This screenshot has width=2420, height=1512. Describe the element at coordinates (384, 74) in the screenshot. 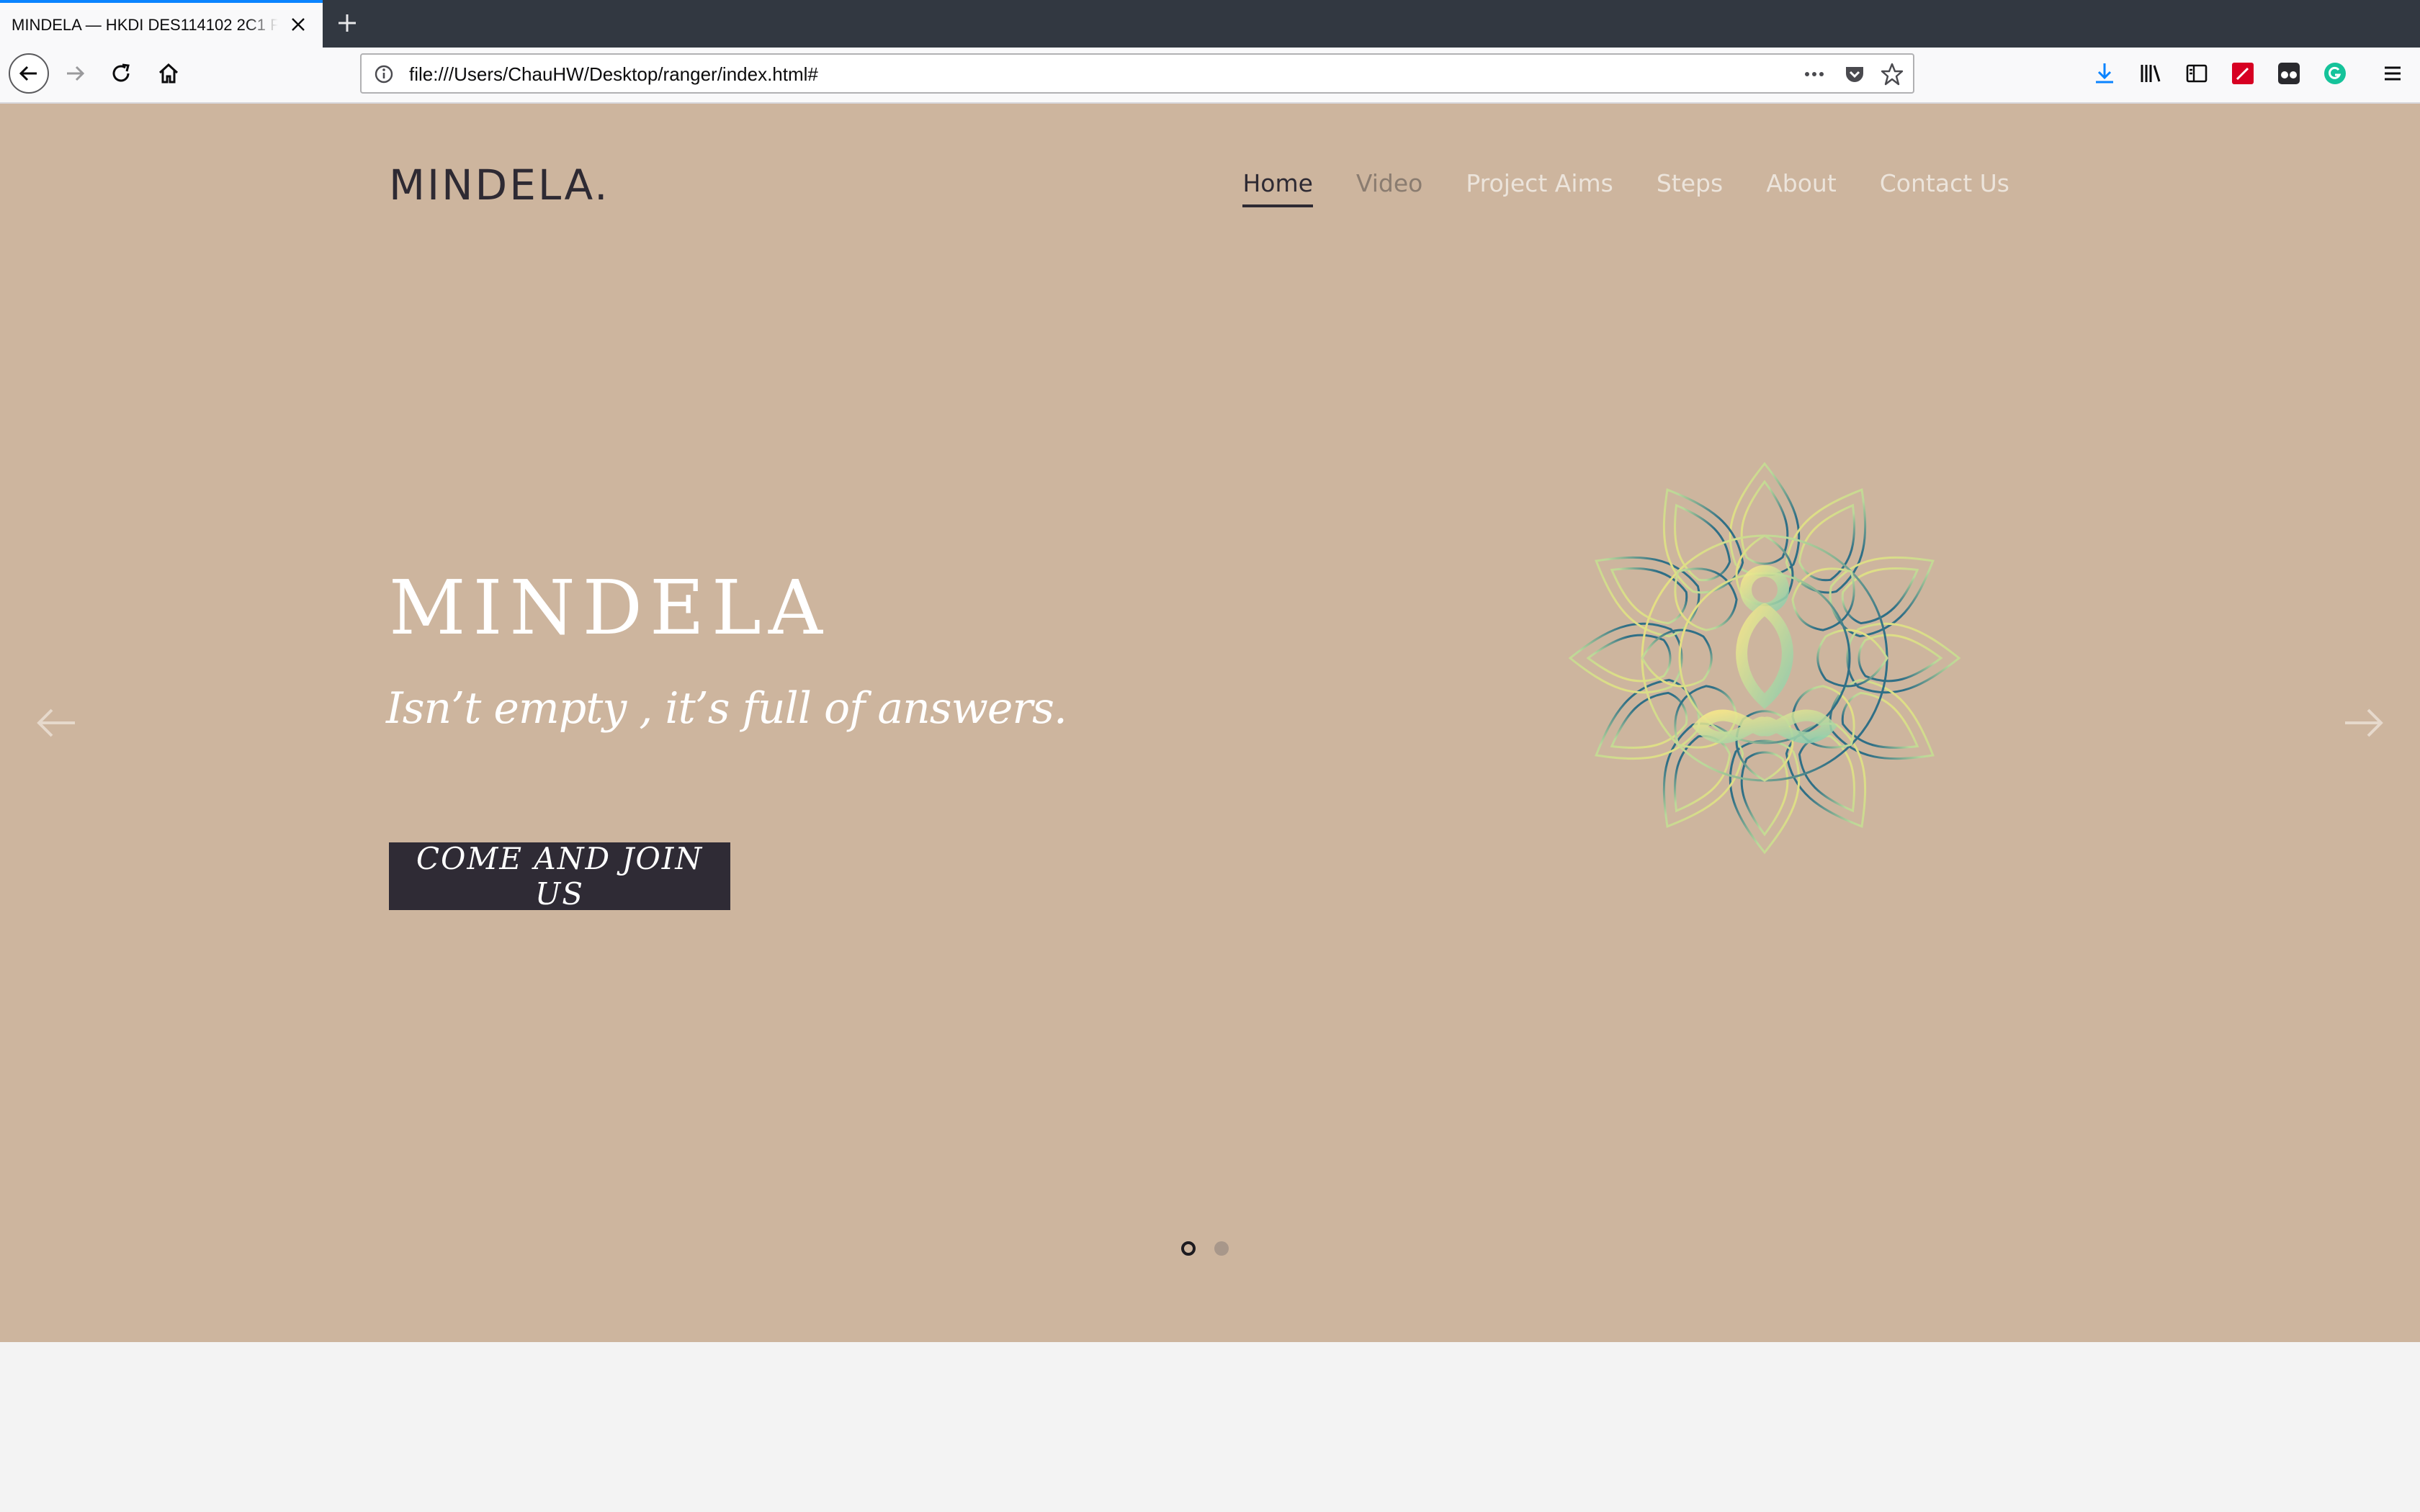

I see `info-icon` at that location.